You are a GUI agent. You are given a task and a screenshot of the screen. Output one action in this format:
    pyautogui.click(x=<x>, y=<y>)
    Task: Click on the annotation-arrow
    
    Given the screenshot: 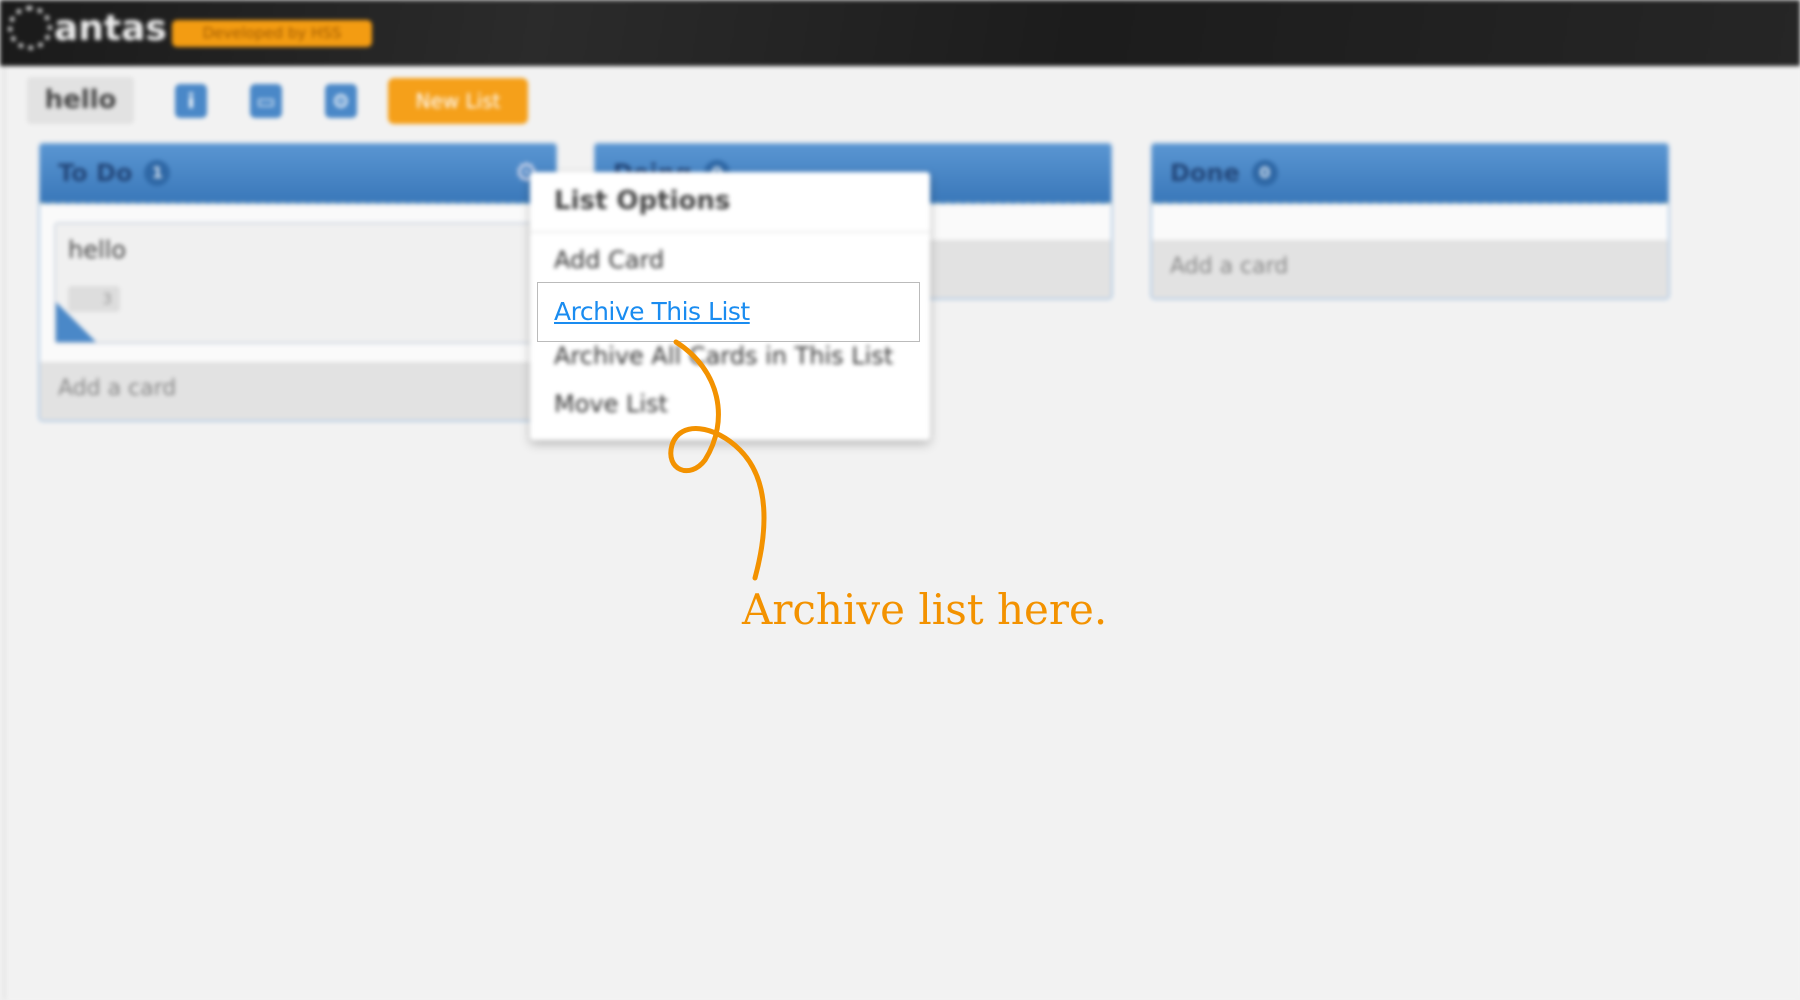 What is the action you would take?
    pyautogui.click(x=717, y=460)
    